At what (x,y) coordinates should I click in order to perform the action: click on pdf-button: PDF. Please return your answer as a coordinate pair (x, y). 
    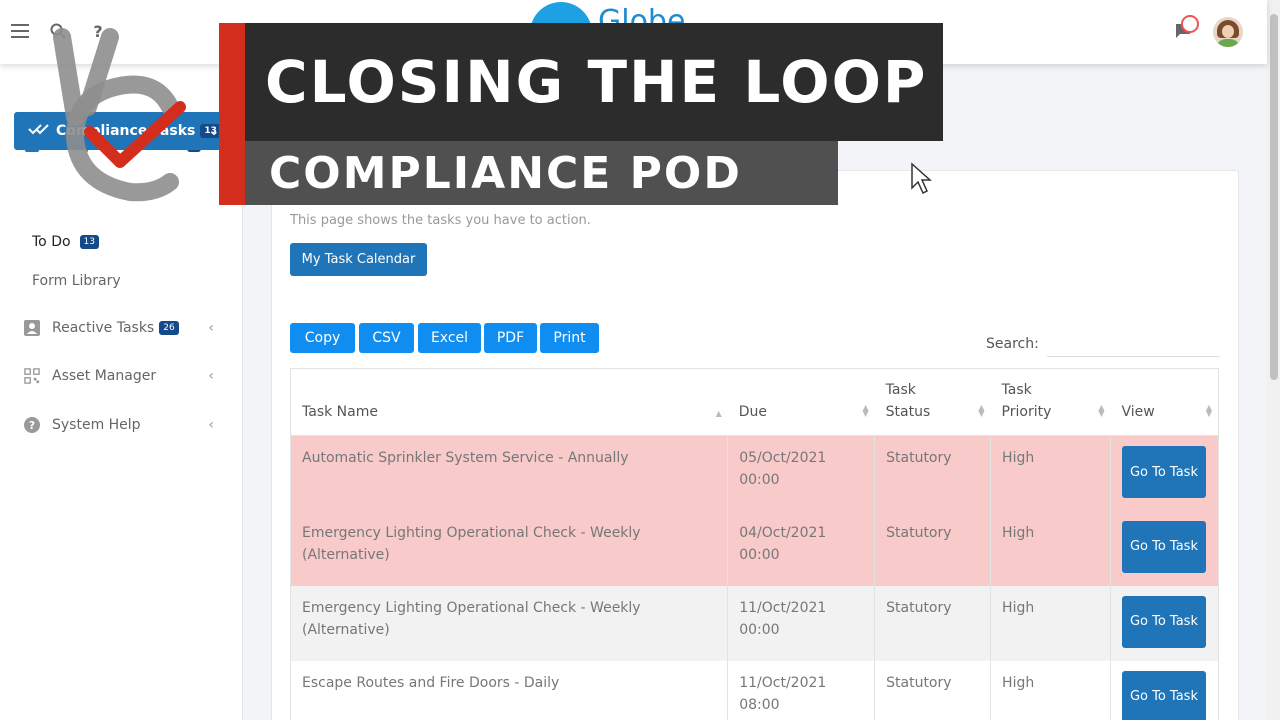
    Looking at the image, I should click on (510, 338).